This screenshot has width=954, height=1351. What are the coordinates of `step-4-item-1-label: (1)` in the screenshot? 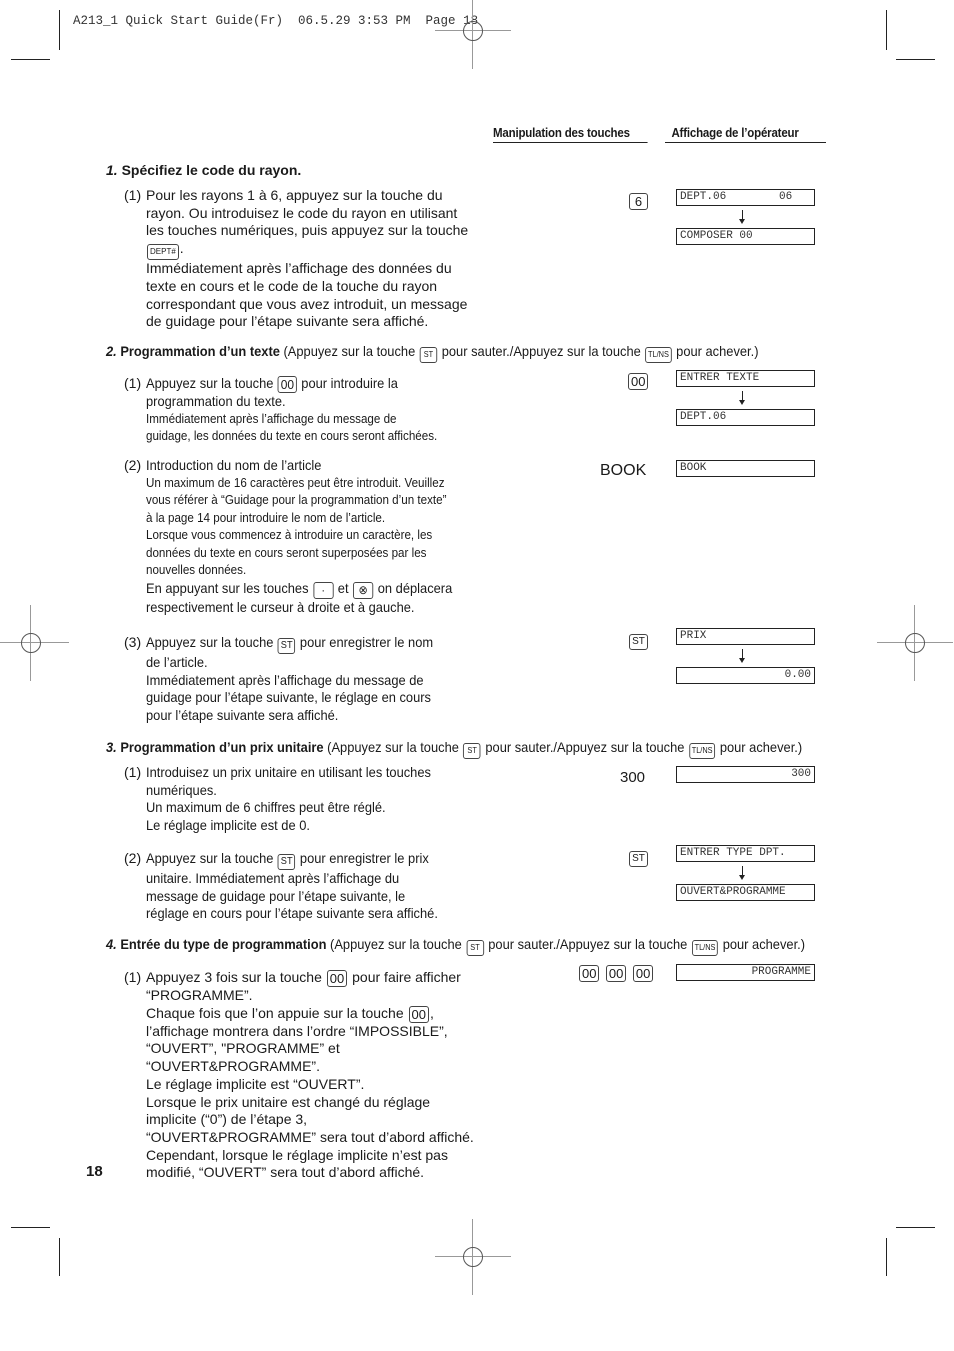 It's located at (133, 977).